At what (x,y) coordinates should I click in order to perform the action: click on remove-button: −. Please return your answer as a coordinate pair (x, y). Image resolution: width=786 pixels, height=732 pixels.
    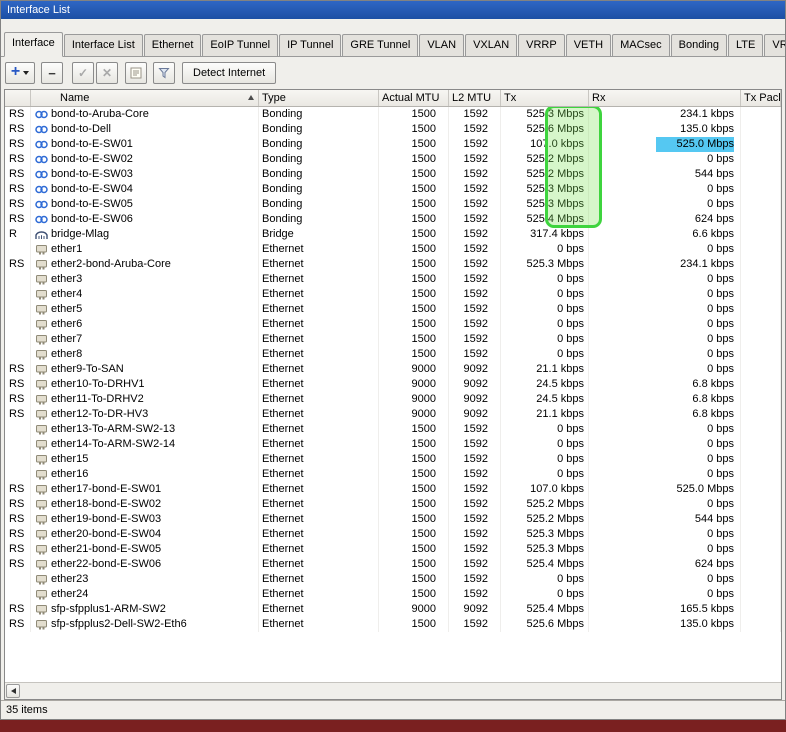
    Looking at the image, I should click on (52, 73).